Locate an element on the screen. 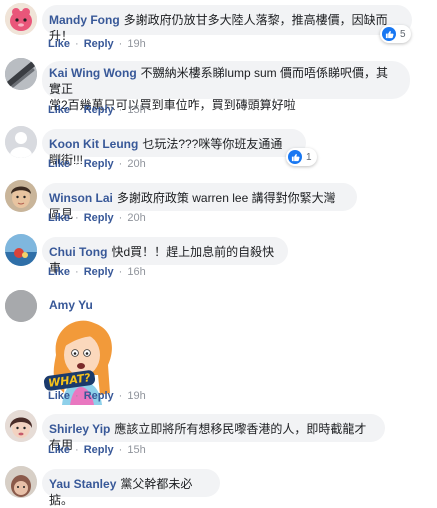 The image size is (437, 508). author-name: Winson Lai is located at coordinates (81, 198).